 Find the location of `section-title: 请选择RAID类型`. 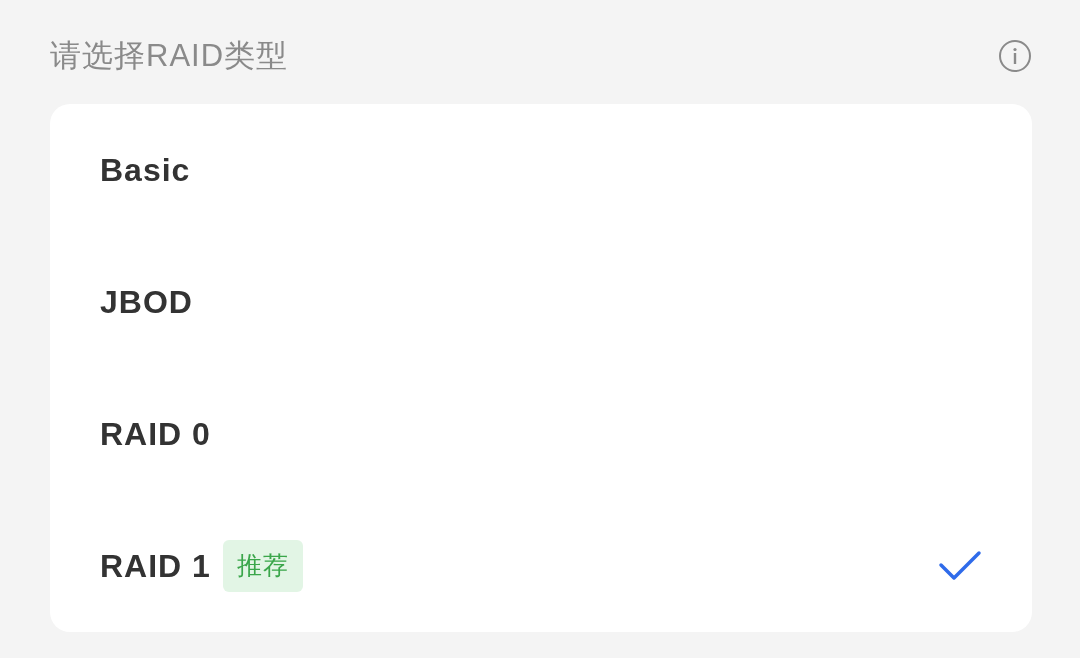

section-title: 请选择RAID类型 is located at coordinates (169, 55).